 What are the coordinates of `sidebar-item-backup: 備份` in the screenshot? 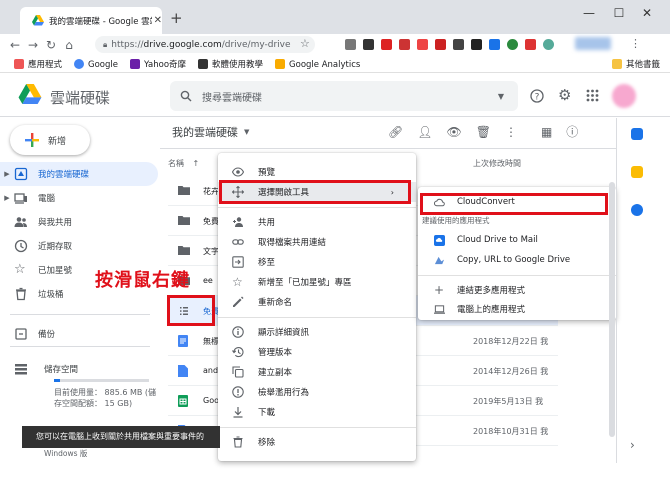 It's located at (79, 334).